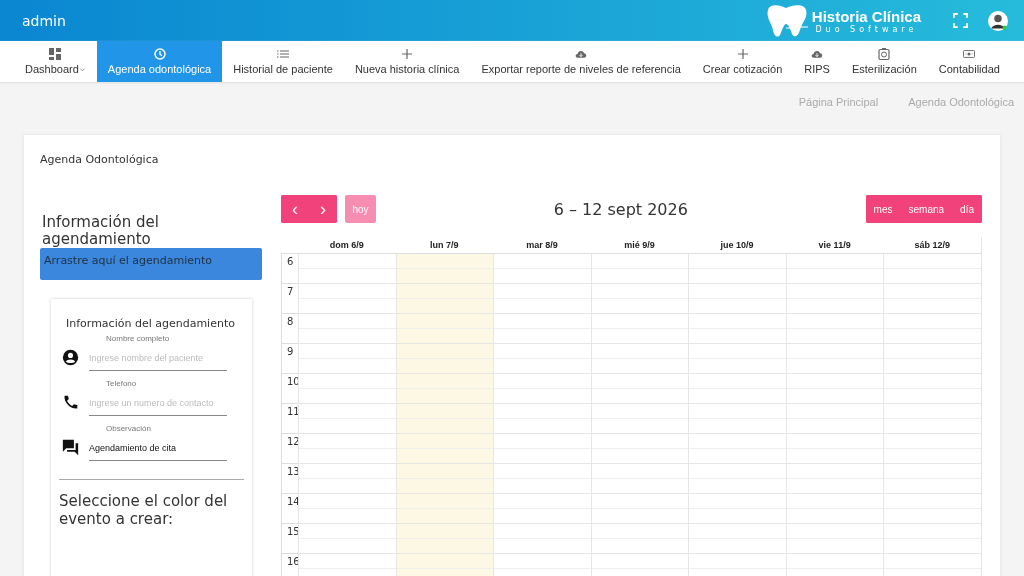 This screenshot has height=576, width=1024. What do you see at coordinates (283, 54) in the screenshot?
I see `list-icon` at bounding box center [283, 54].